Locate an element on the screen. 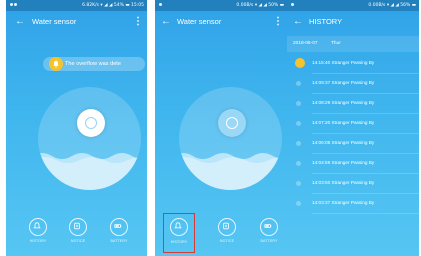 This screenshot has height=256, width=421. history-date: 2018-06-07 is located at coordinates (305, 43).